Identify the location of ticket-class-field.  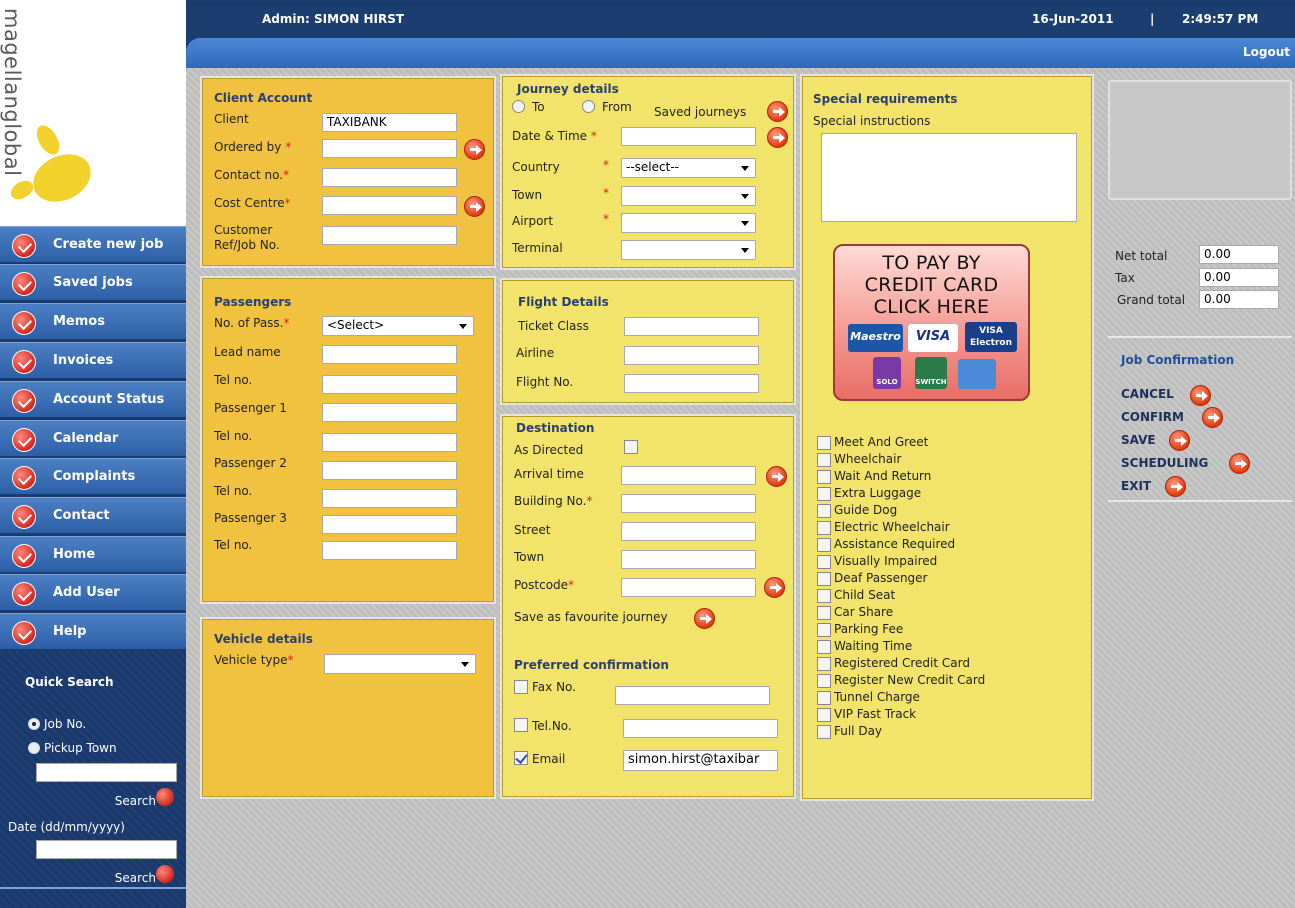
(691, 326).